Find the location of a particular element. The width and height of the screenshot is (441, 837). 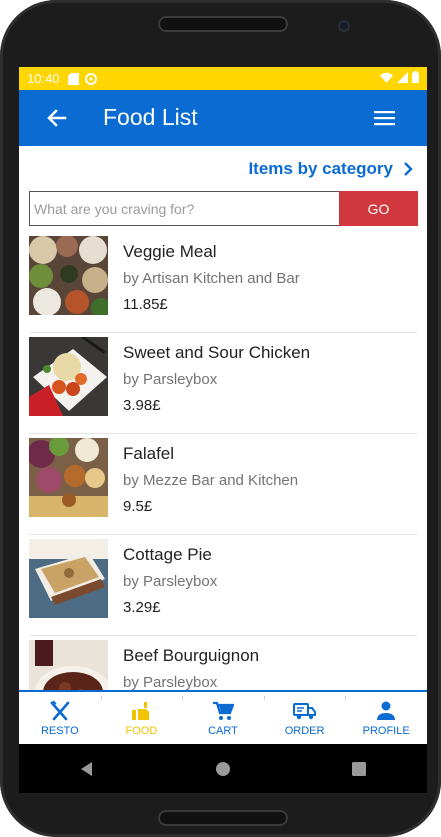

nav-label-food: FOOD is located at coordinates (141, 730).